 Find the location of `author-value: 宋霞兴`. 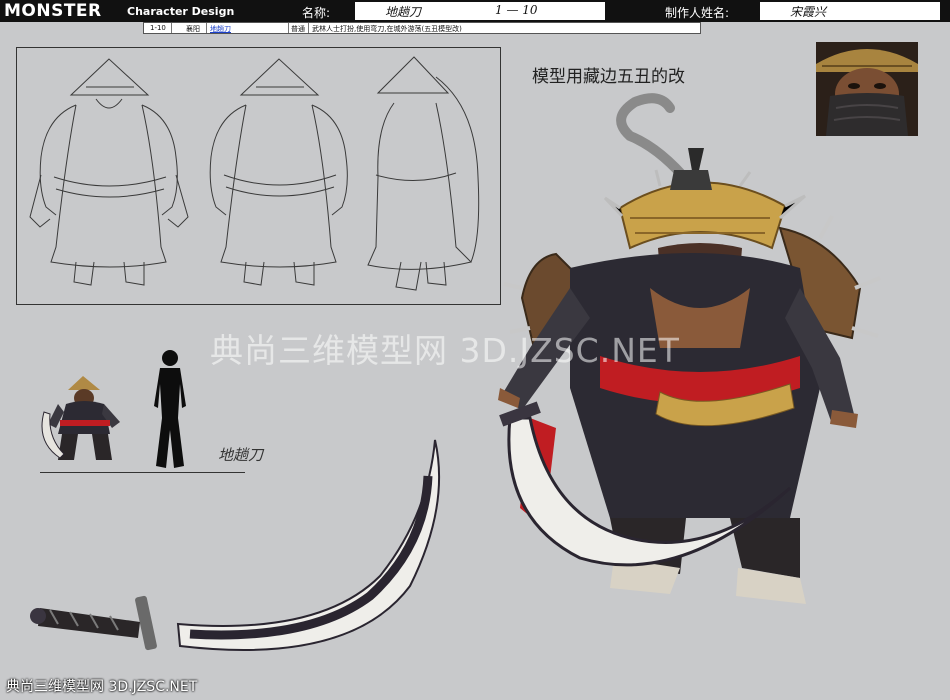

author-value: 宋霞兴 is located at coordinates (808, 12).